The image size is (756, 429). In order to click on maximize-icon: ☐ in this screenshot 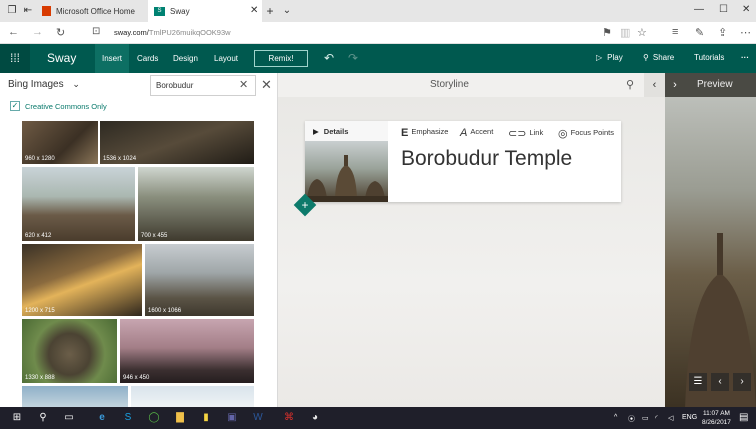, I will do `click(723, 9)`.